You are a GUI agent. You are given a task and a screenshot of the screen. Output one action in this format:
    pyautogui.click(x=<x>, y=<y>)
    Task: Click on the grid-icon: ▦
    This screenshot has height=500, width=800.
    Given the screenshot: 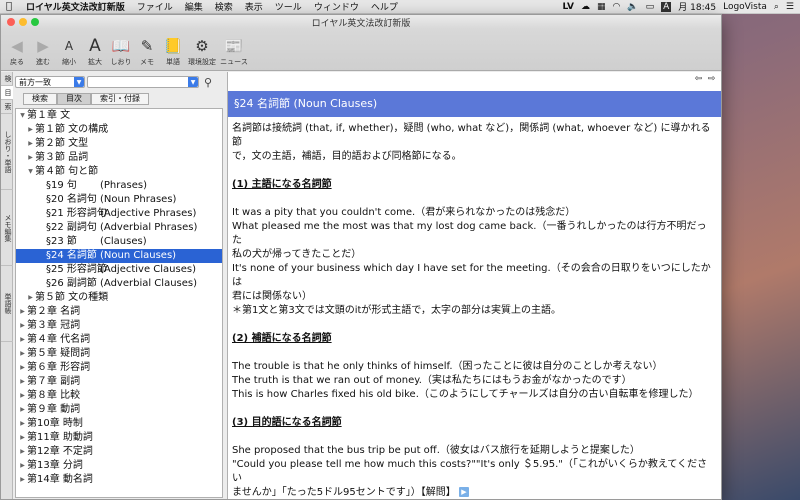 What is the action you would take?
    pyautogui.click(x=601, y=7)
    